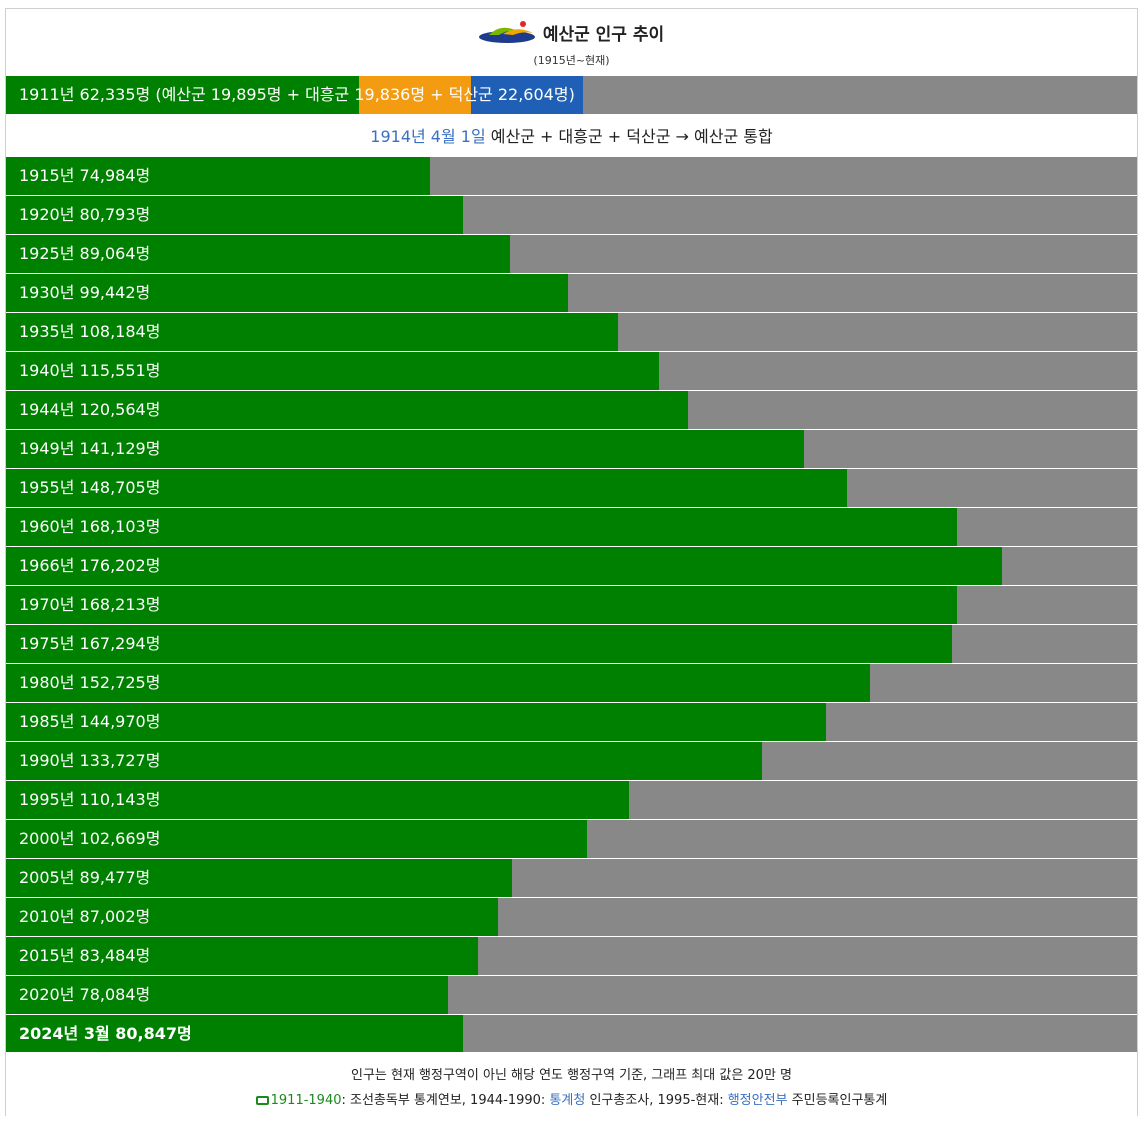 The image size is (1146, 1125). Describe the element at coordinates (571, 60) in the screenshot. I see `chart-subtitle: (1915년~현재)` at that location.